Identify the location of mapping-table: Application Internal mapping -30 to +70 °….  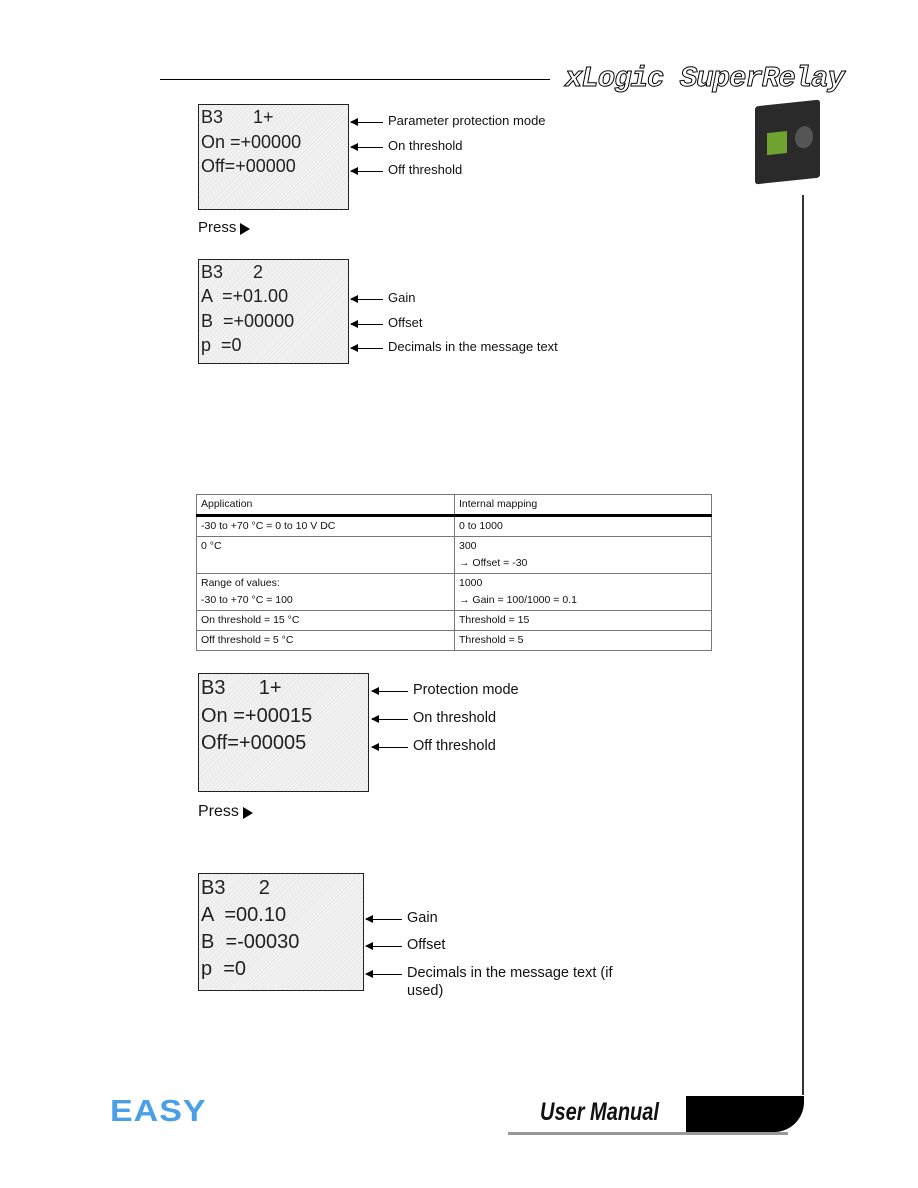
(454, 572).